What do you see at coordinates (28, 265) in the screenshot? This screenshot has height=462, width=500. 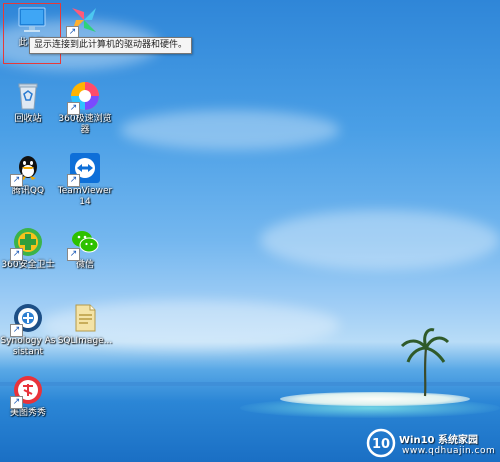 I see `icon-label: 360安全卫士` at bounding box center [28, 265].